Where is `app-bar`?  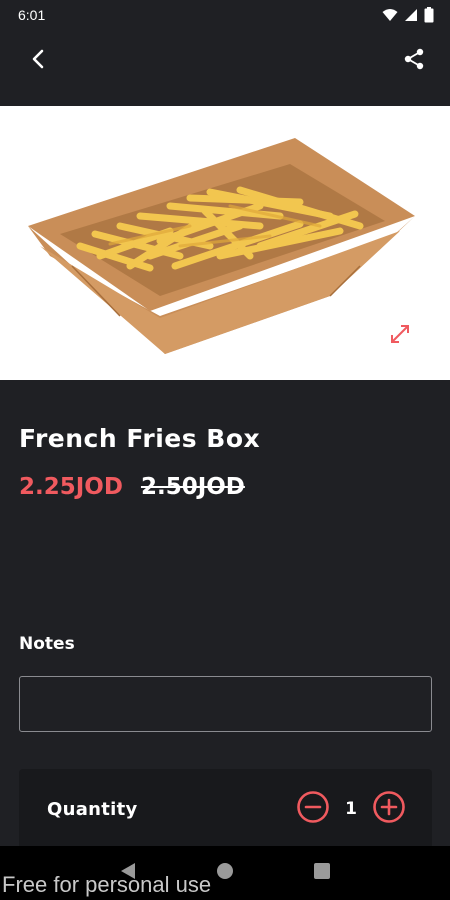 app-bar is located at coordinates (225, 61).